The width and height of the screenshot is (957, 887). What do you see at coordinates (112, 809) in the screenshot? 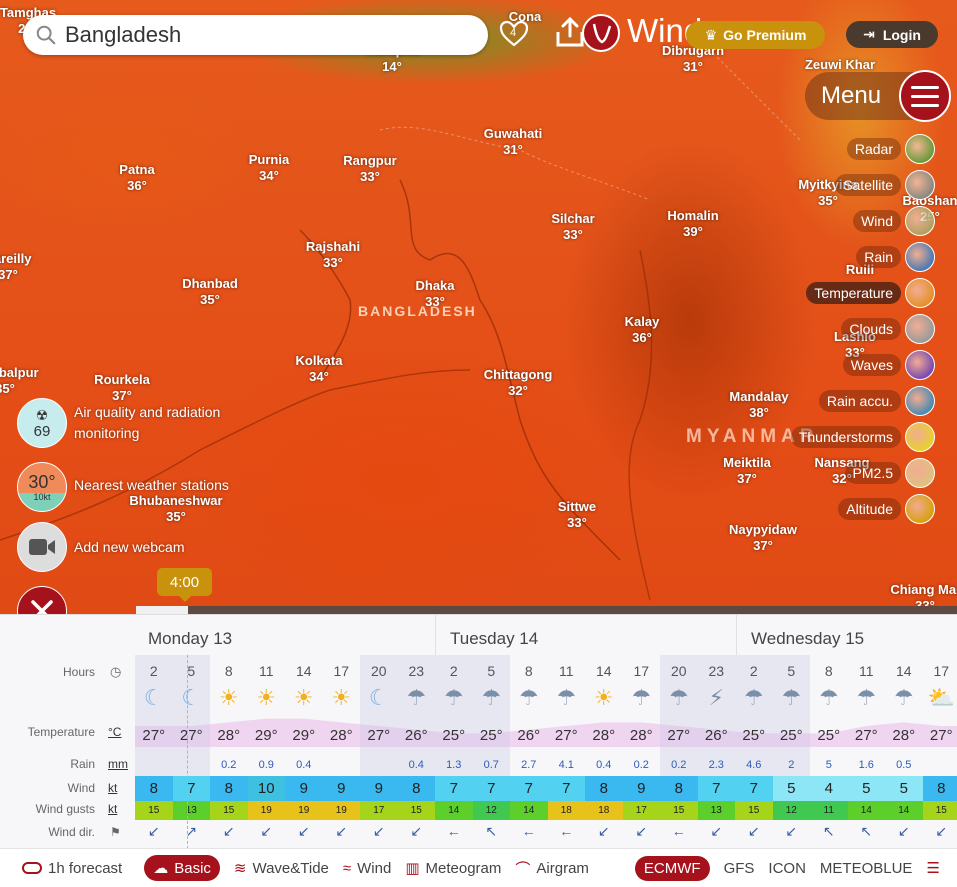
I see `gusts-unit: kt` at bounding box center [112, 809].